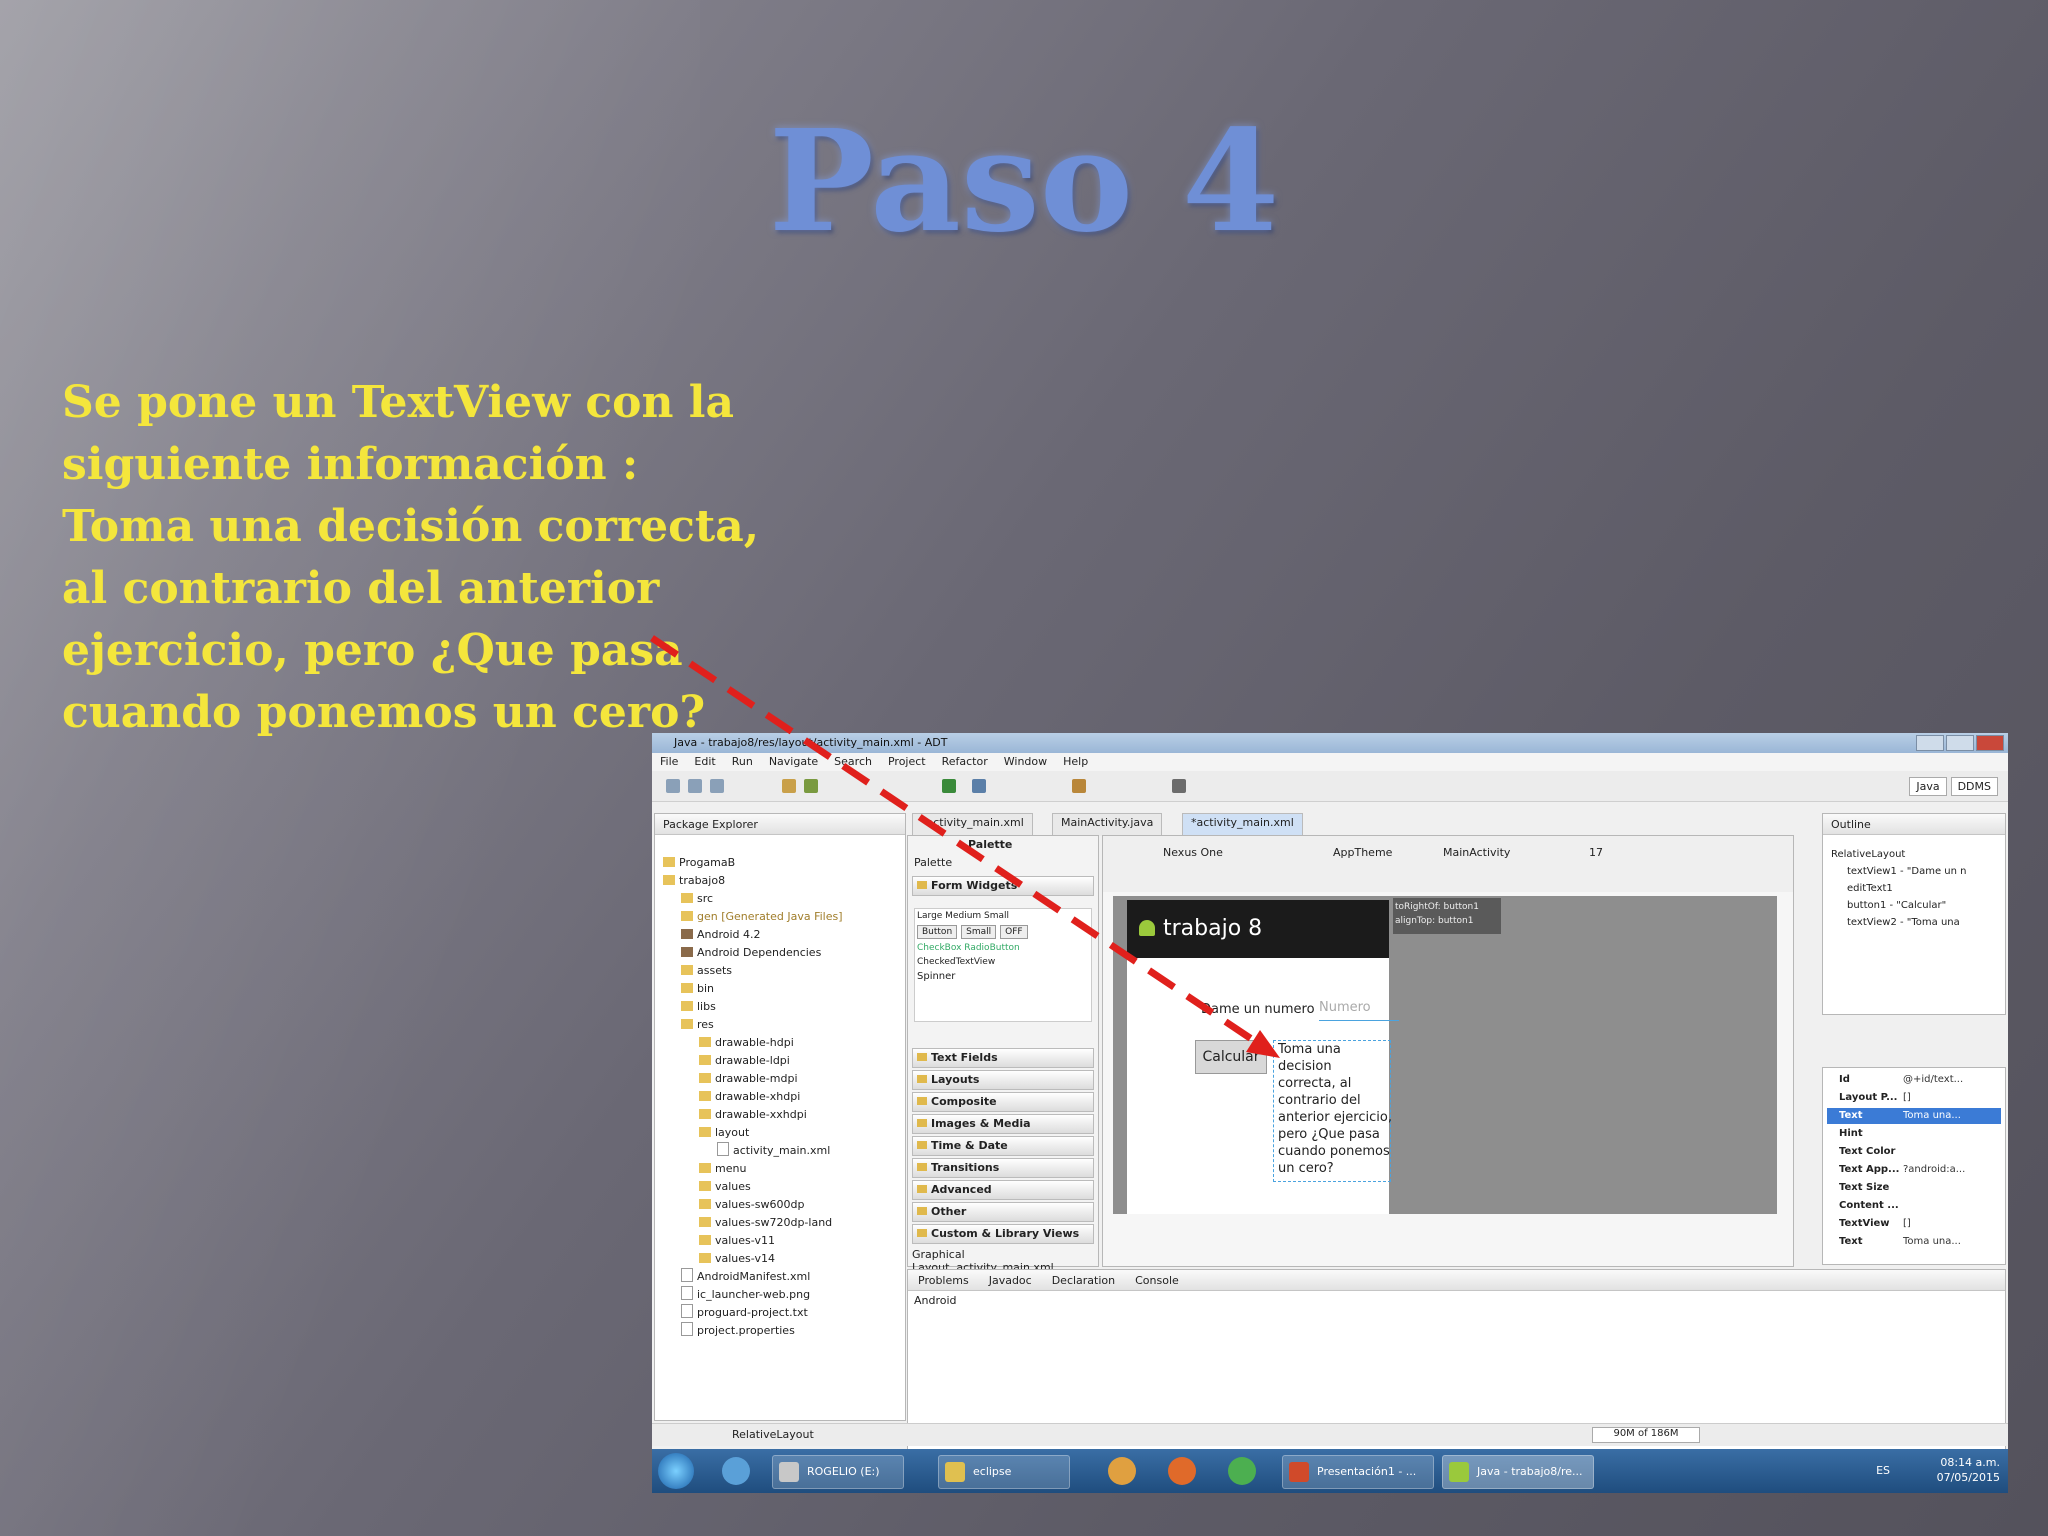 The width and height of the screenshot is (2048, 1536). I want to click on palette-category: Advanced, so click(1003, 1190).